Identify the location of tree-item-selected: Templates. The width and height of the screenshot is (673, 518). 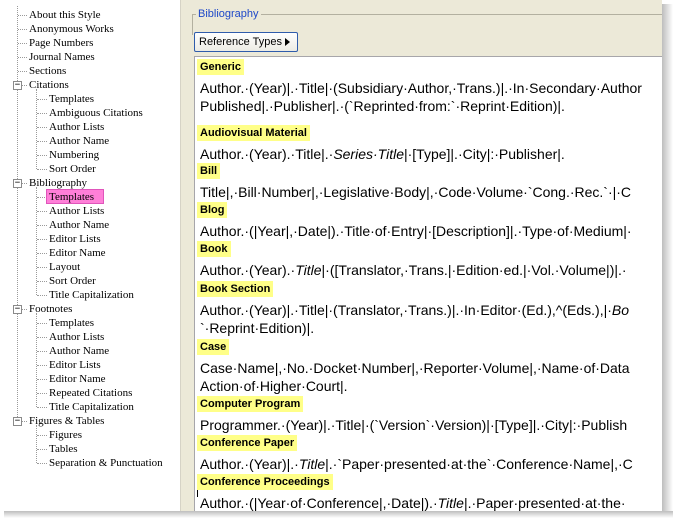
(90, 196).